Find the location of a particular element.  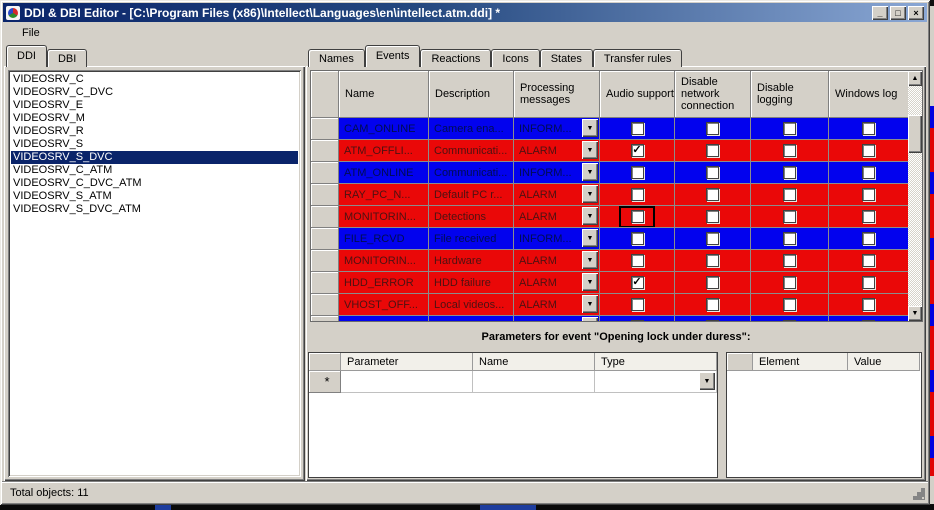

vertical-scrollbar: ▲ ▼ is located at coordinates (915, 196).